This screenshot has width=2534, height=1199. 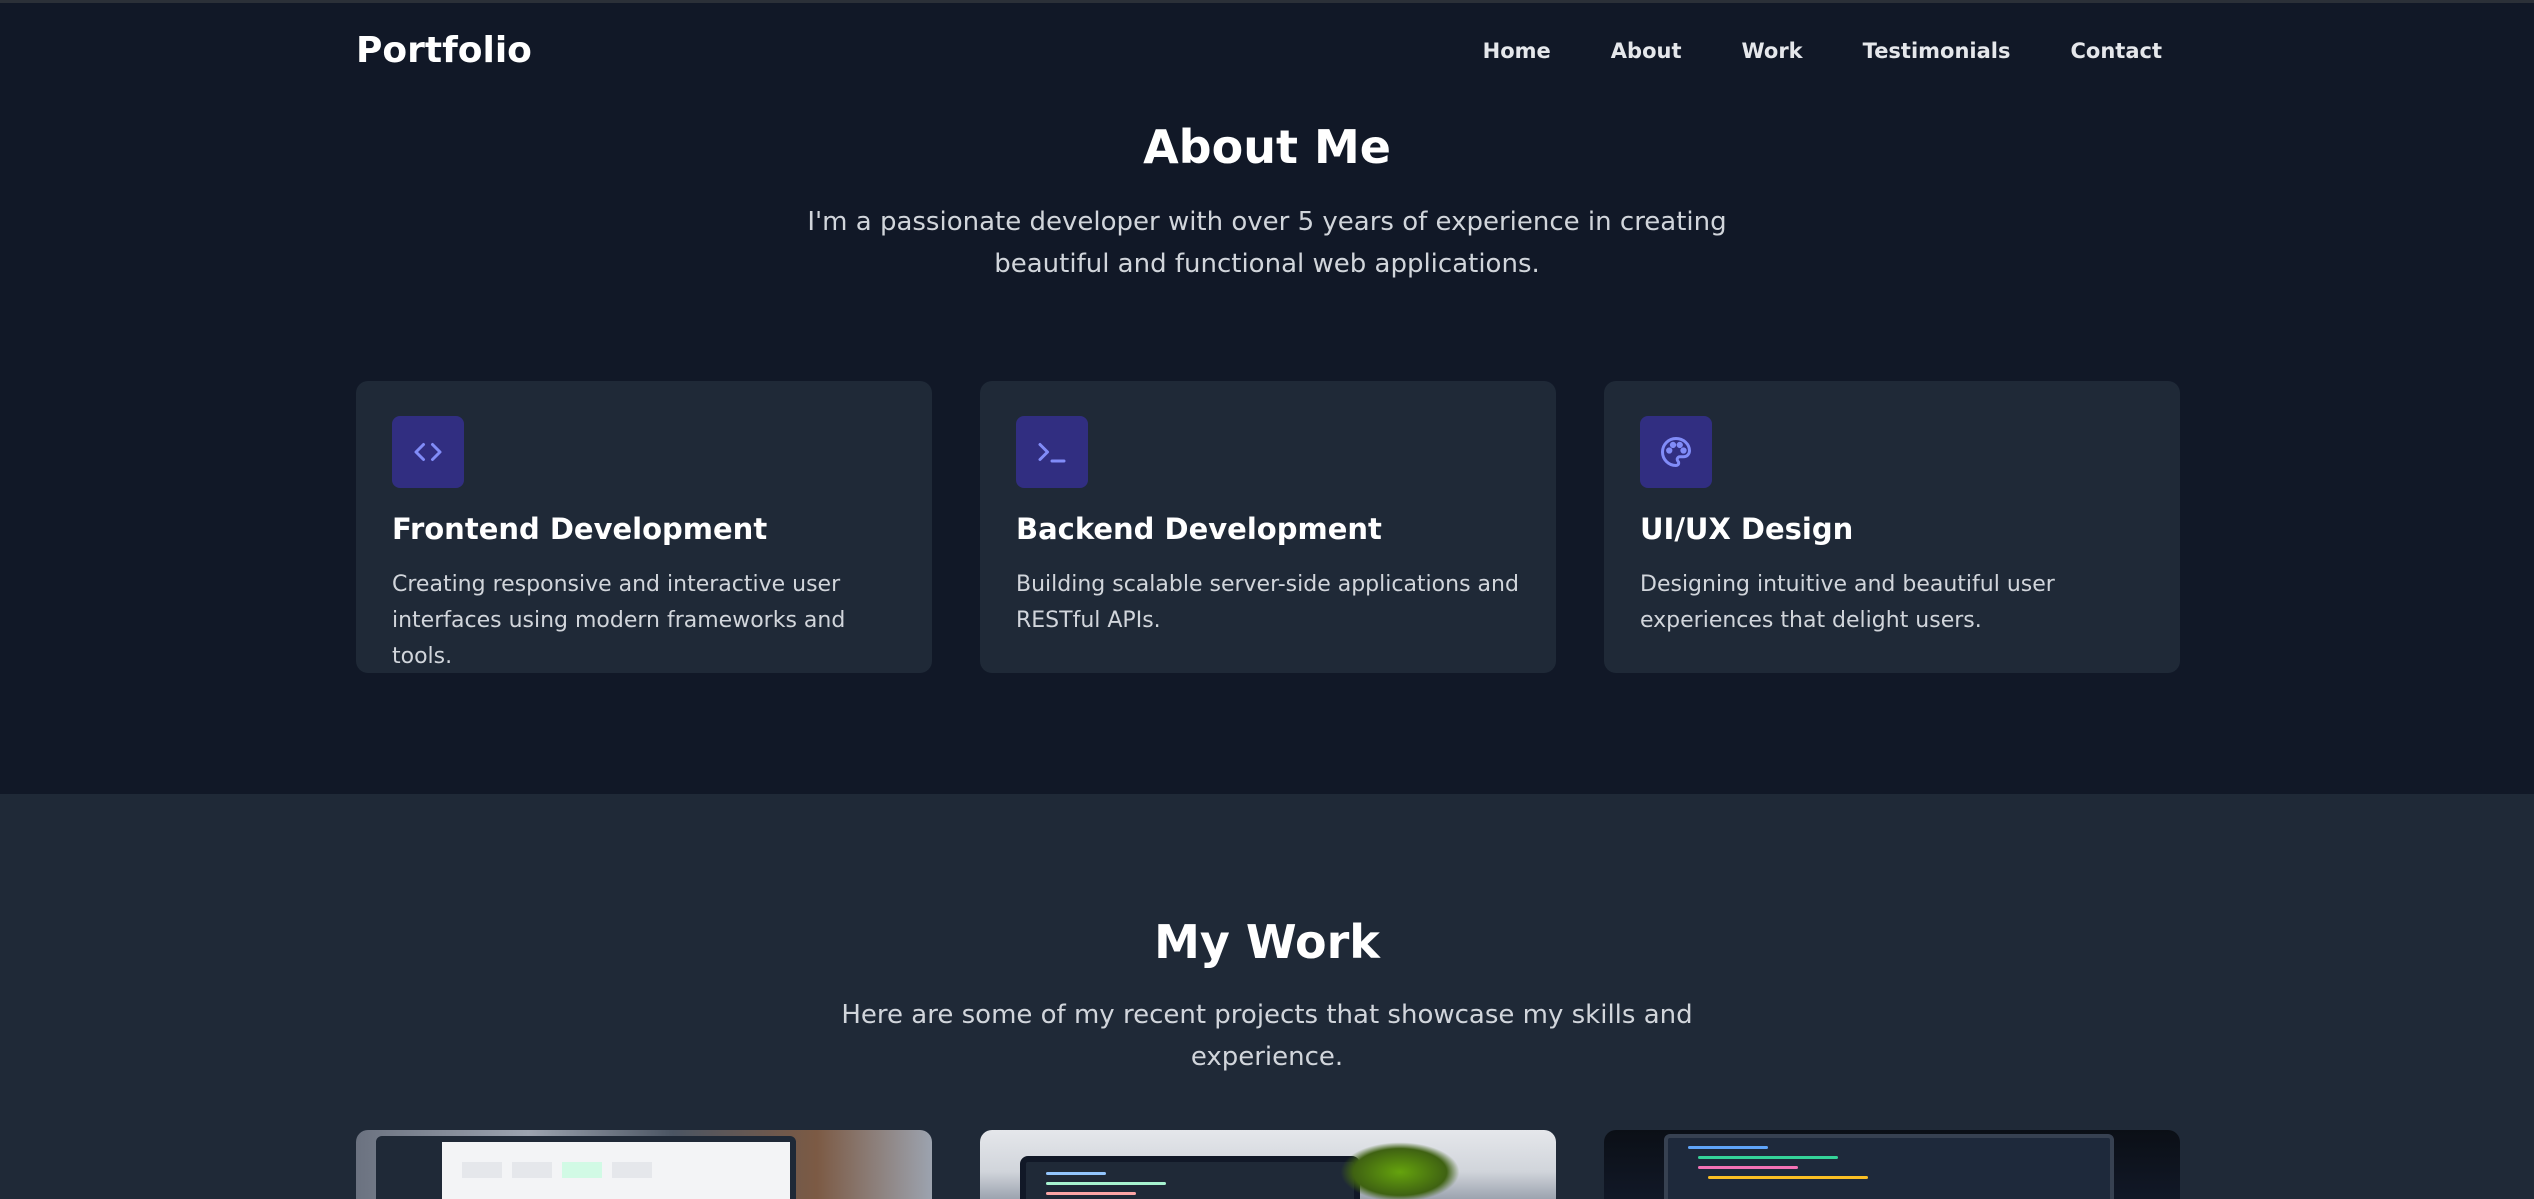 What do you see at coordinates (1400, 1170) in the screenshot?
I see `plant-image` at bounding box center [1400, 1170].